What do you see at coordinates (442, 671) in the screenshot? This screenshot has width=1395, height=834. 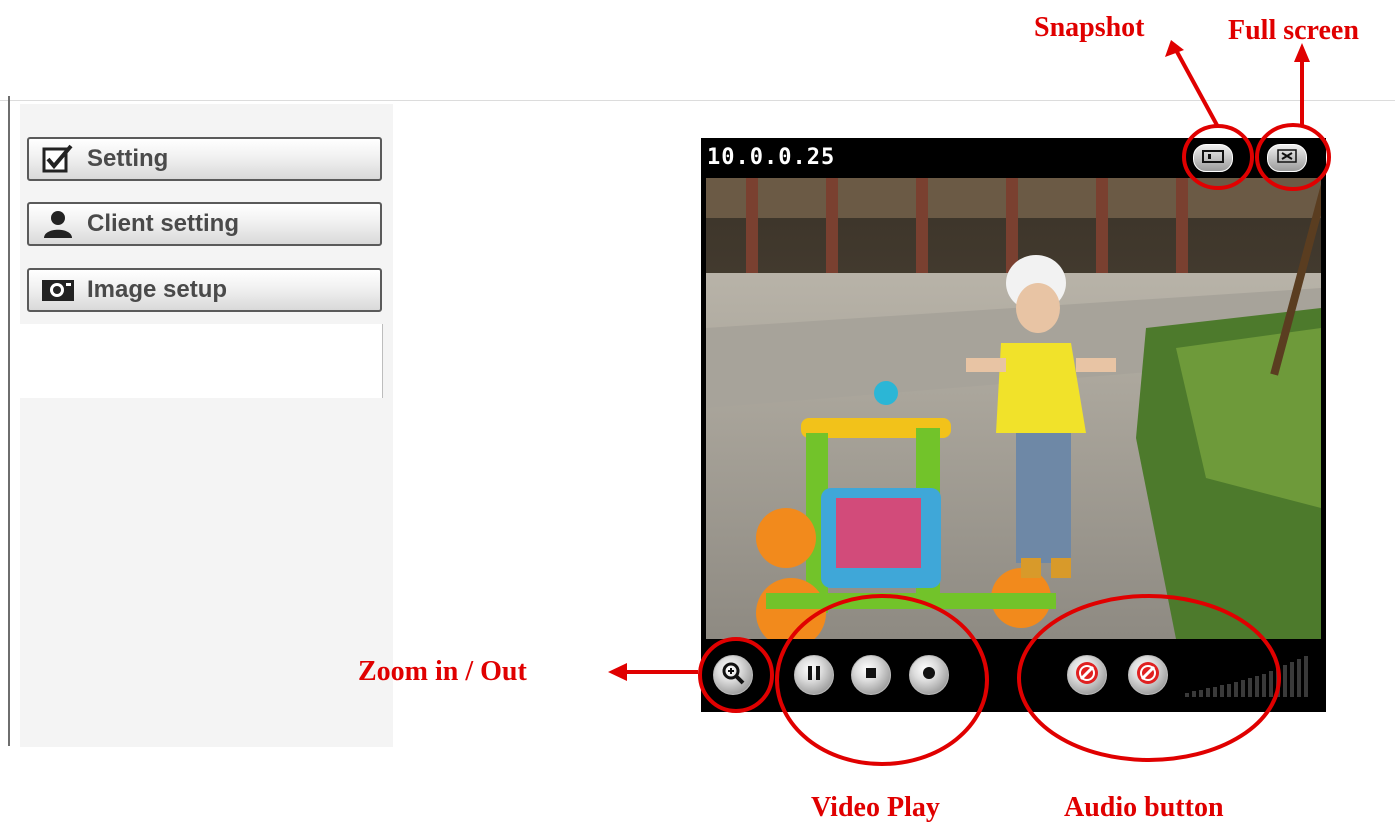 I see `zoom-annotation: Zoom in / Out` at bounding box center [442, 671].